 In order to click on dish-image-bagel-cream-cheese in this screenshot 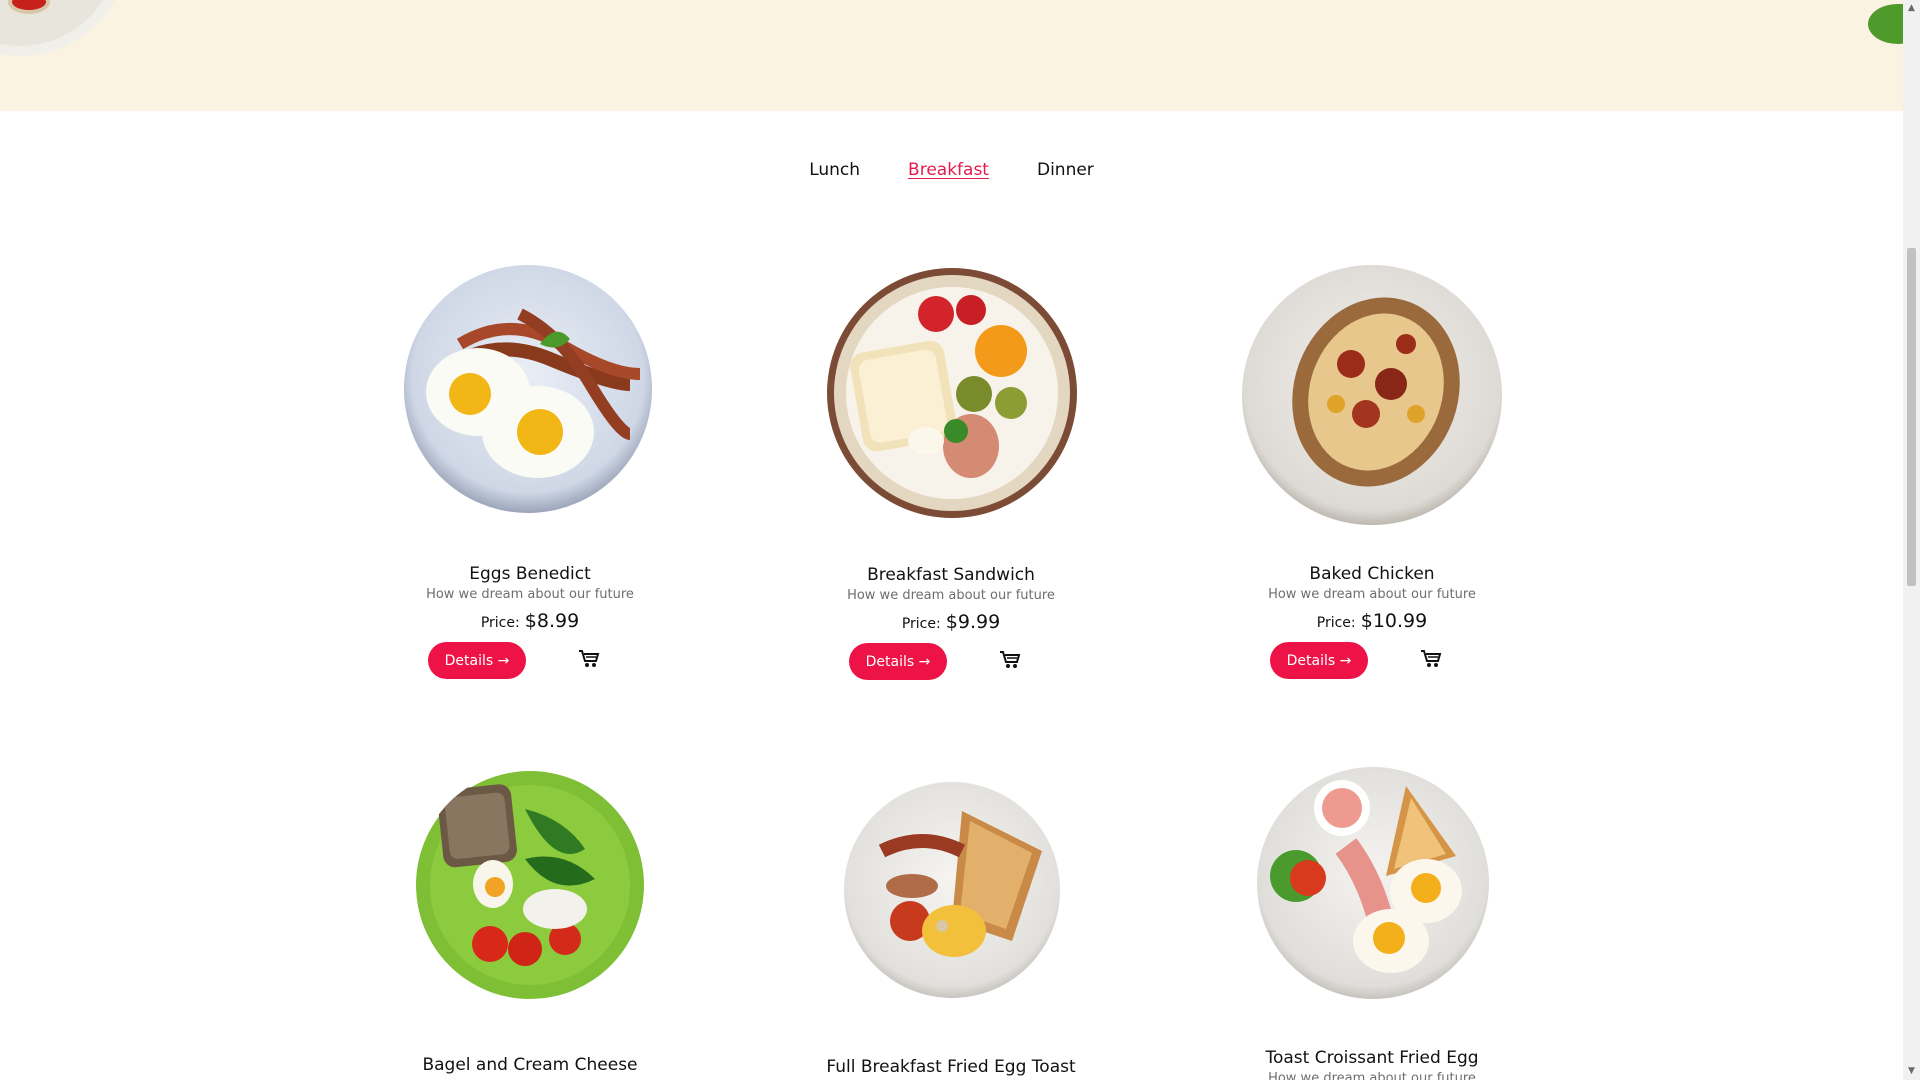, I will do `click(530, 885)`.